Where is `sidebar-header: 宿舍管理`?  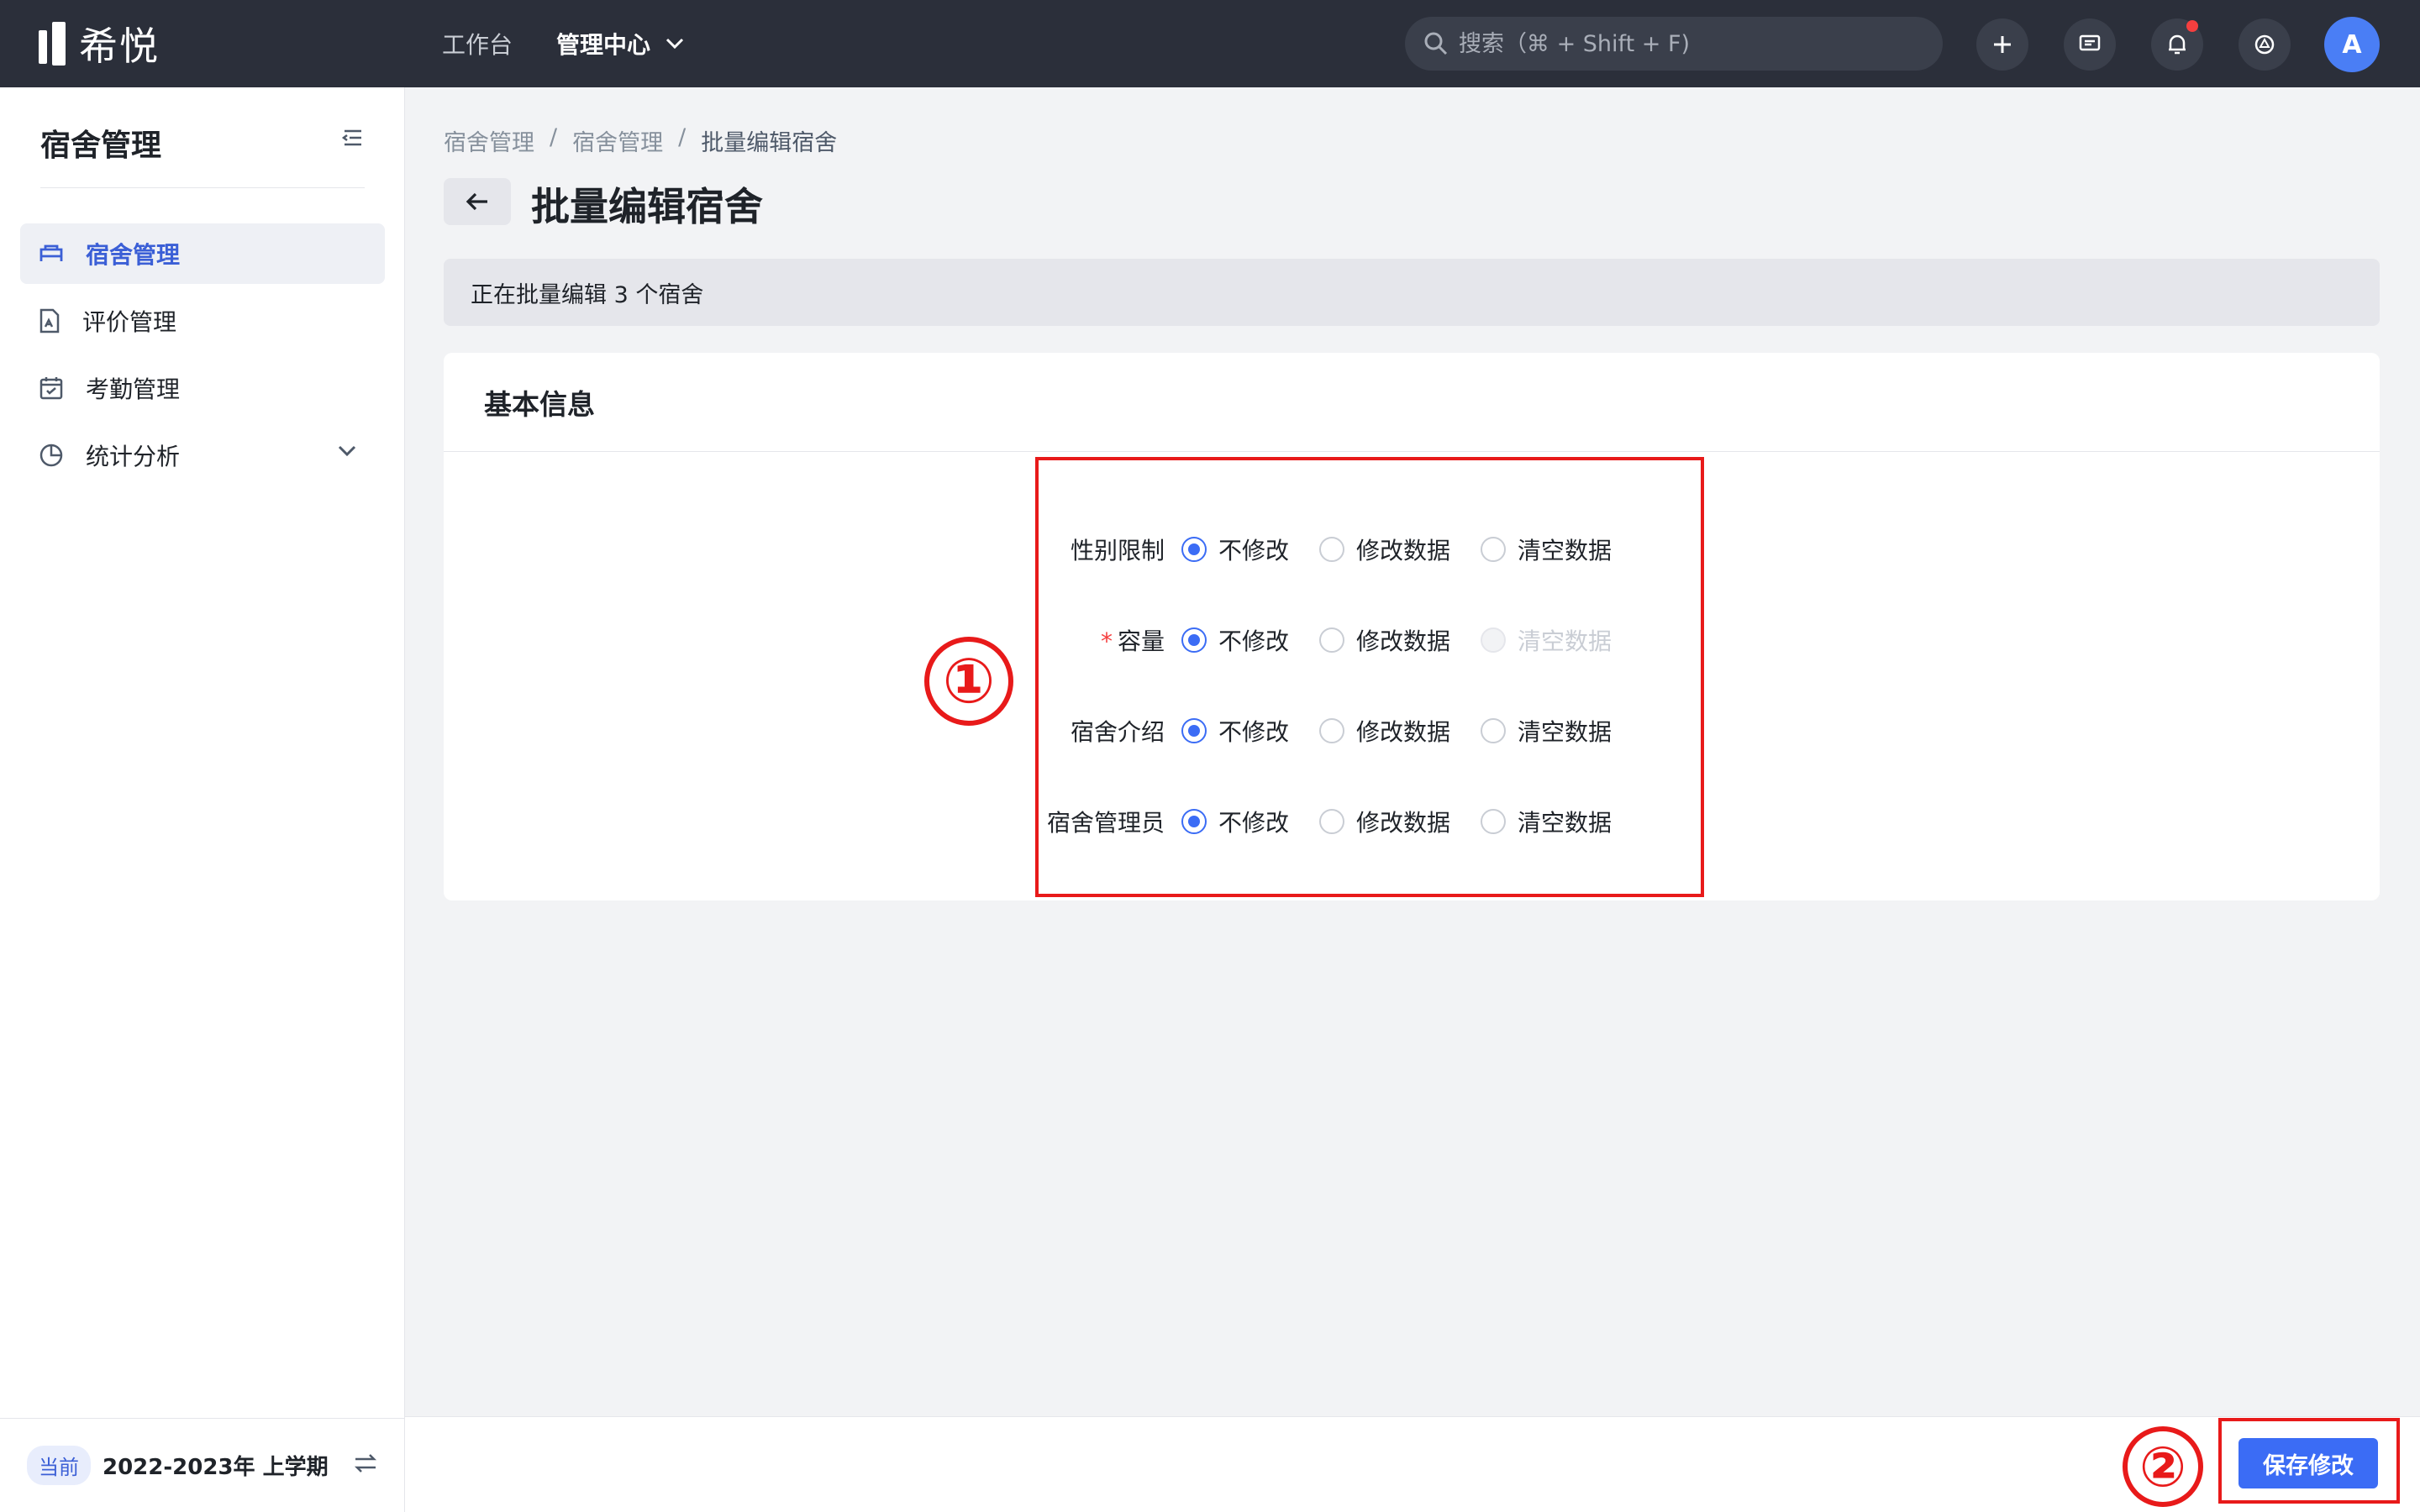
sidebar-header: 宿舍管理 is located at coordinates (202, 154).